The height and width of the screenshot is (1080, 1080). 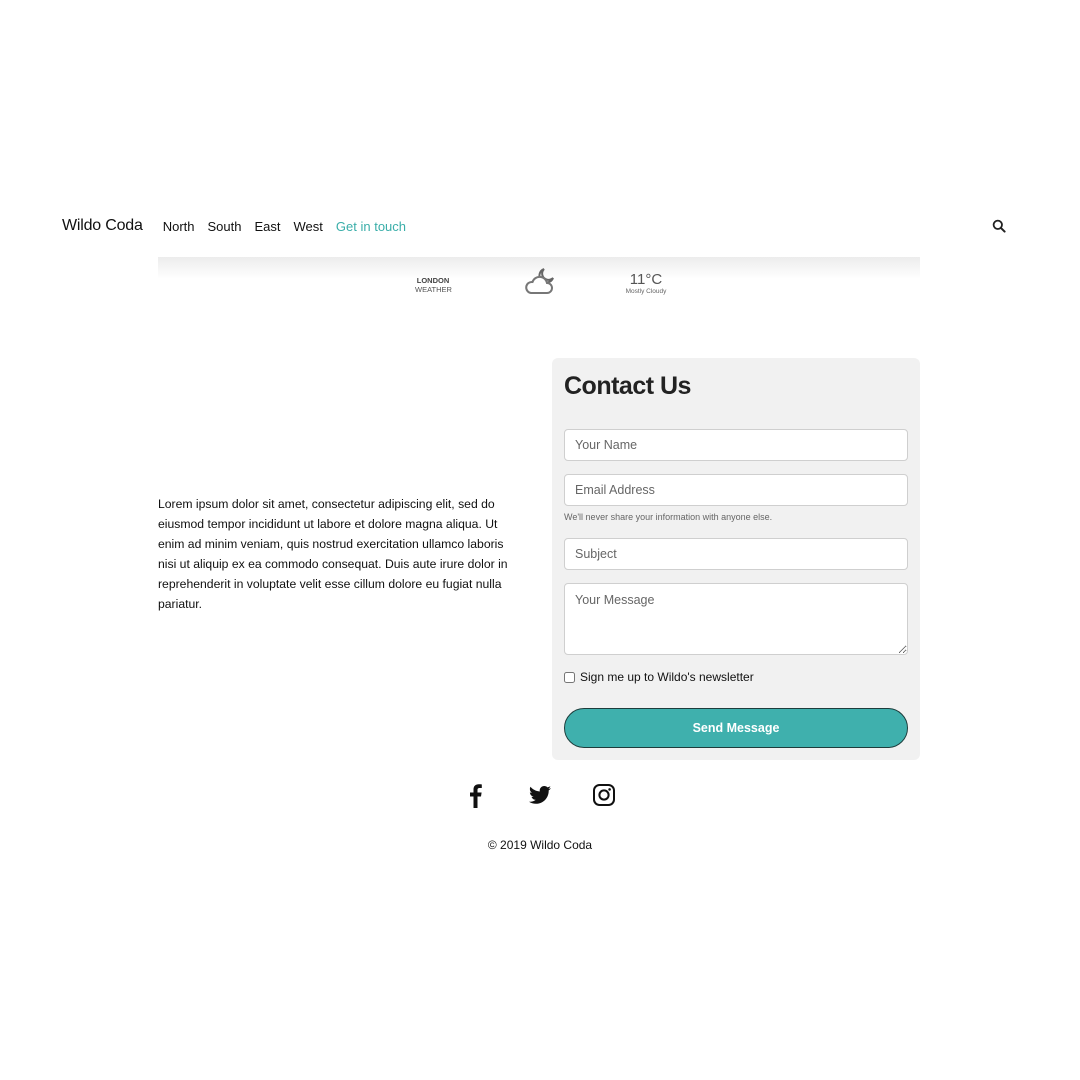 What do you see at coordinates (569, 677) in the screenshot?
I see `newsletter-checkbox` at bounding box center [569, 677].